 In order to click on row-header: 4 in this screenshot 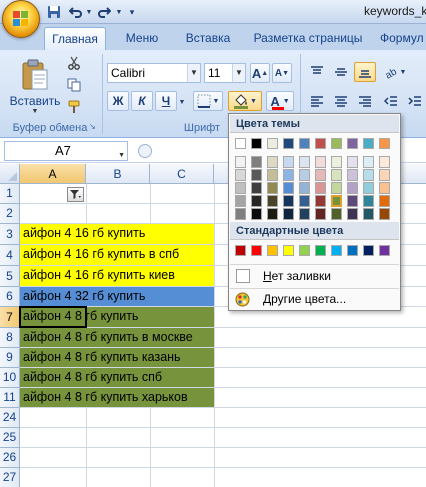, I will do `click(10, 255)`.